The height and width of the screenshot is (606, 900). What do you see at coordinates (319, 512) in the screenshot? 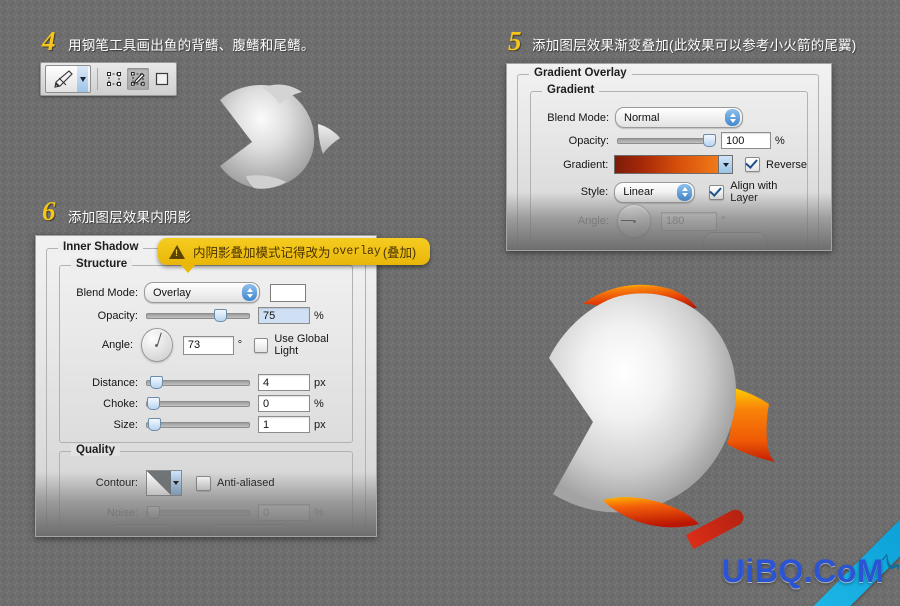
I see `noise-unit: %` at bounding box center [319, 512].